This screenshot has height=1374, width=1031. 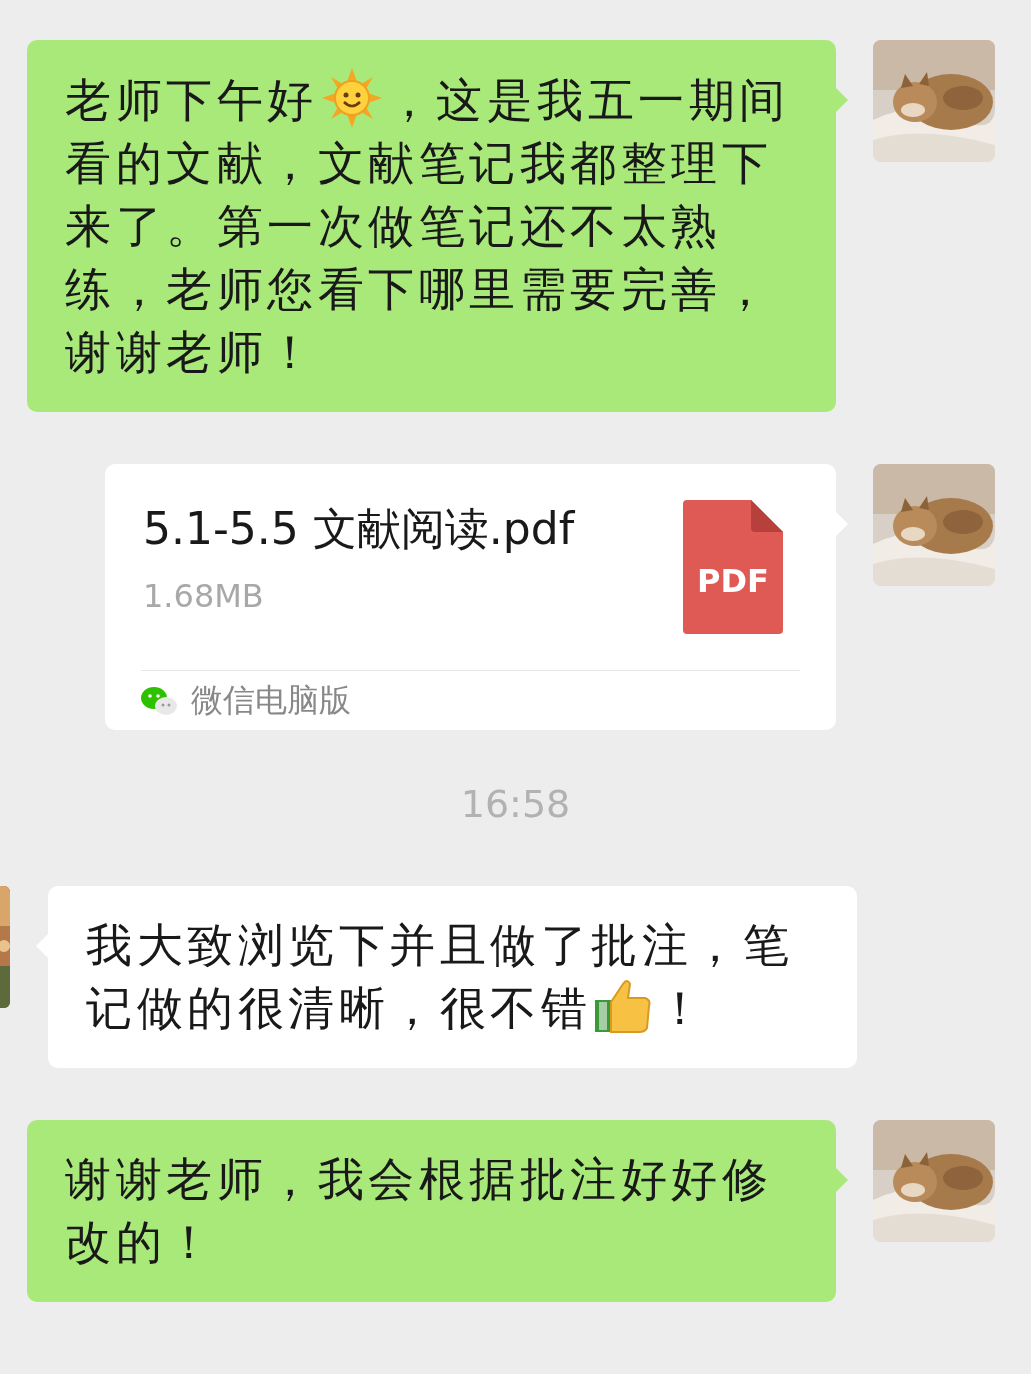 What do you see at coordinates (624, 1006) in the screenshot?
I see `thumbs-up-icon` at bounding box center [624, 1006].